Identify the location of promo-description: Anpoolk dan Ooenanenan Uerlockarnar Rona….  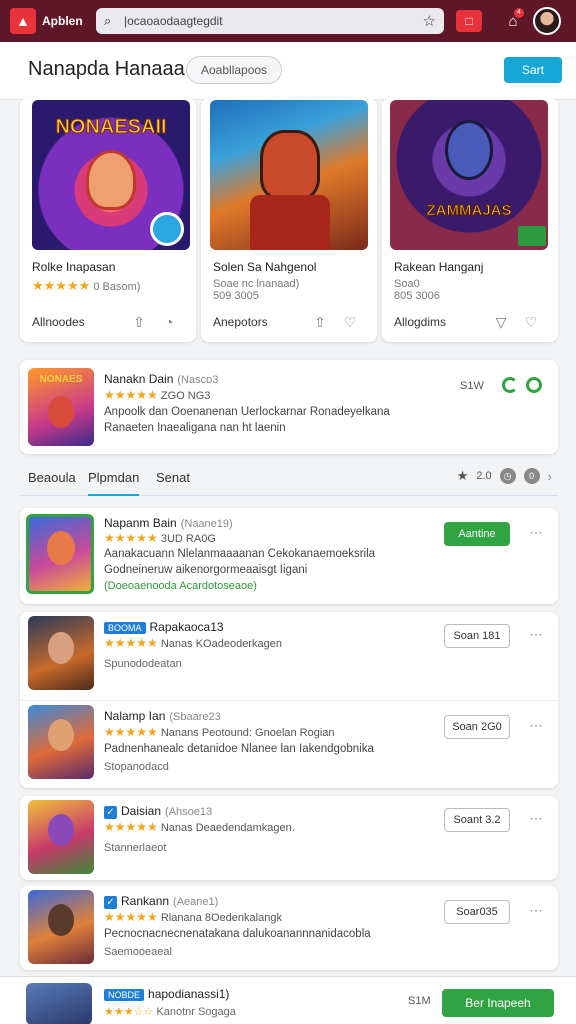
(247, 420).